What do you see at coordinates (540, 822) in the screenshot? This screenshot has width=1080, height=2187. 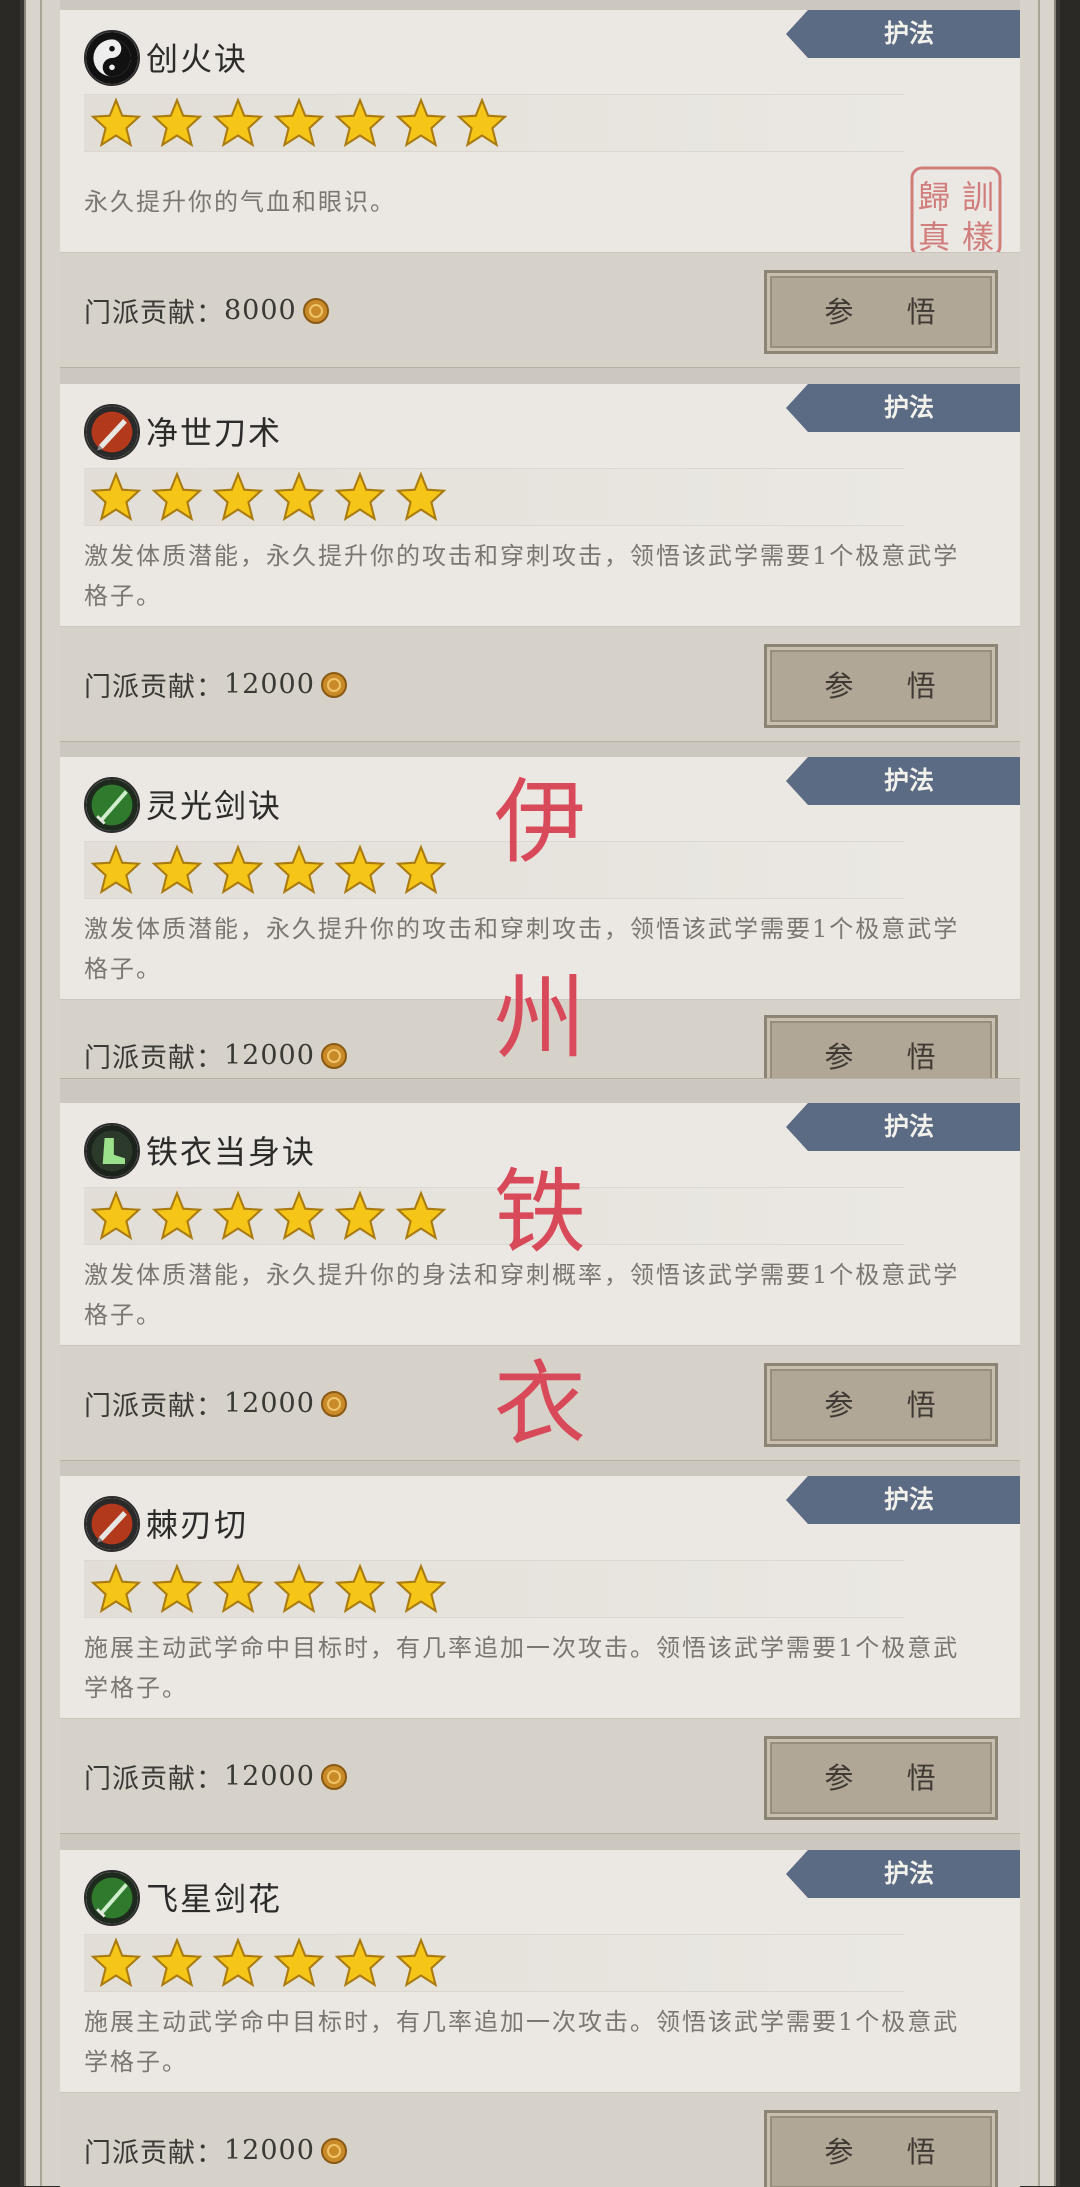 I see `overlay-char: 伊` at bounding box center [540, 822].